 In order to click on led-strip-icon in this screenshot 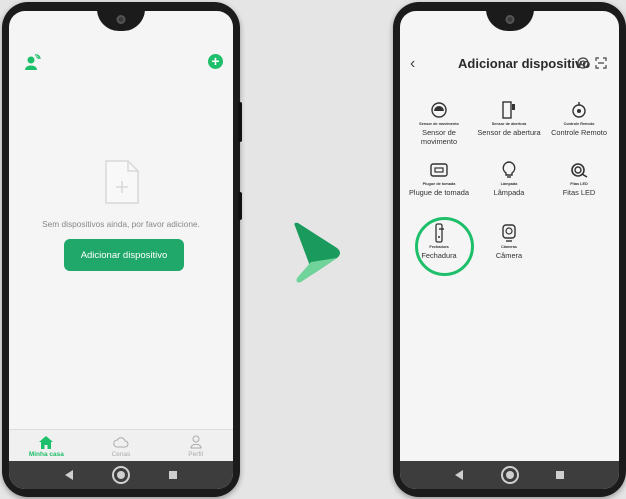, I will do `click(579, 170)`.